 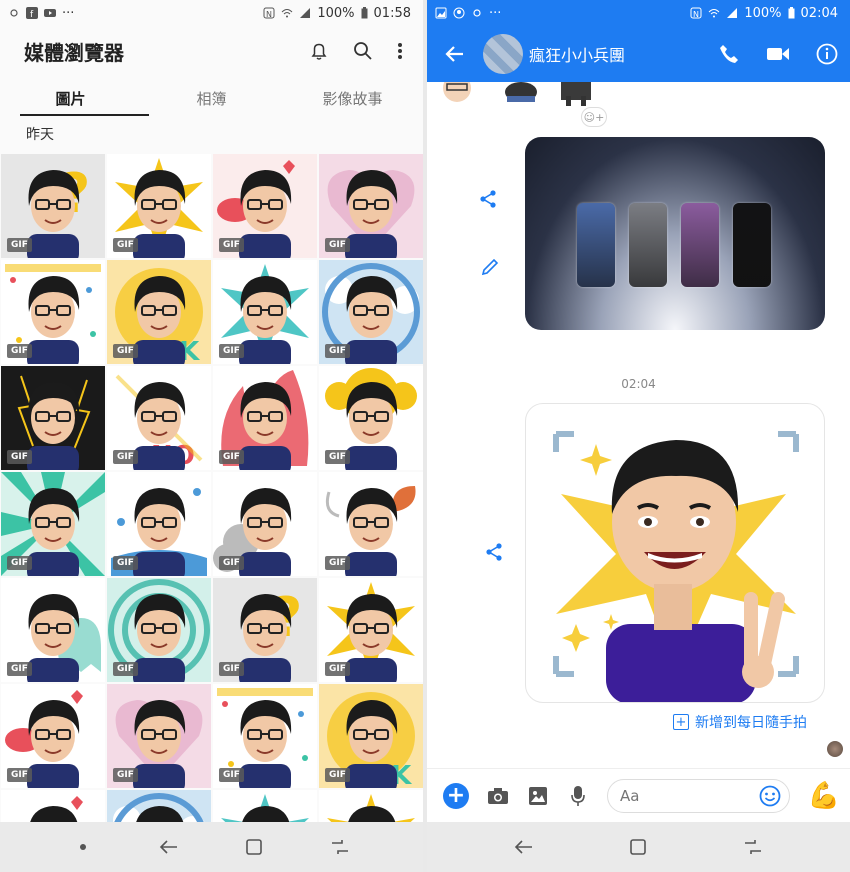 What do you see at coordinates (74, 98) in the screenshot?
I see `tab-pictures: 圖片` at bounding box center [74, 98].